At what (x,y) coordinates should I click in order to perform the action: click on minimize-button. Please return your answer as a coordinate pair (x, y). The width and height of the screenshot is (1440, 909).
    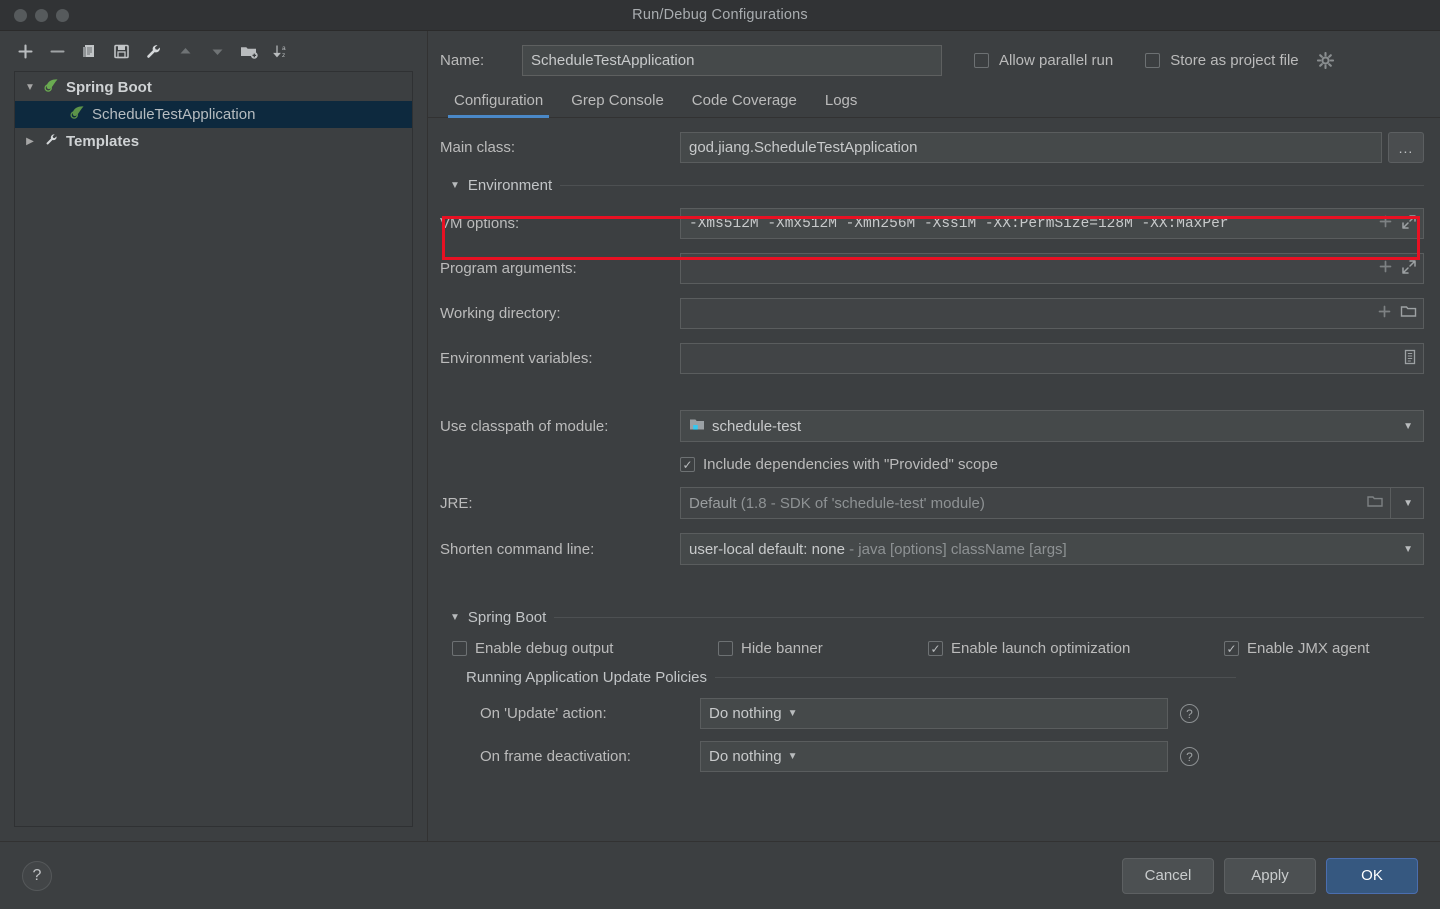
    Looking at the image, I should click on (41, 15).